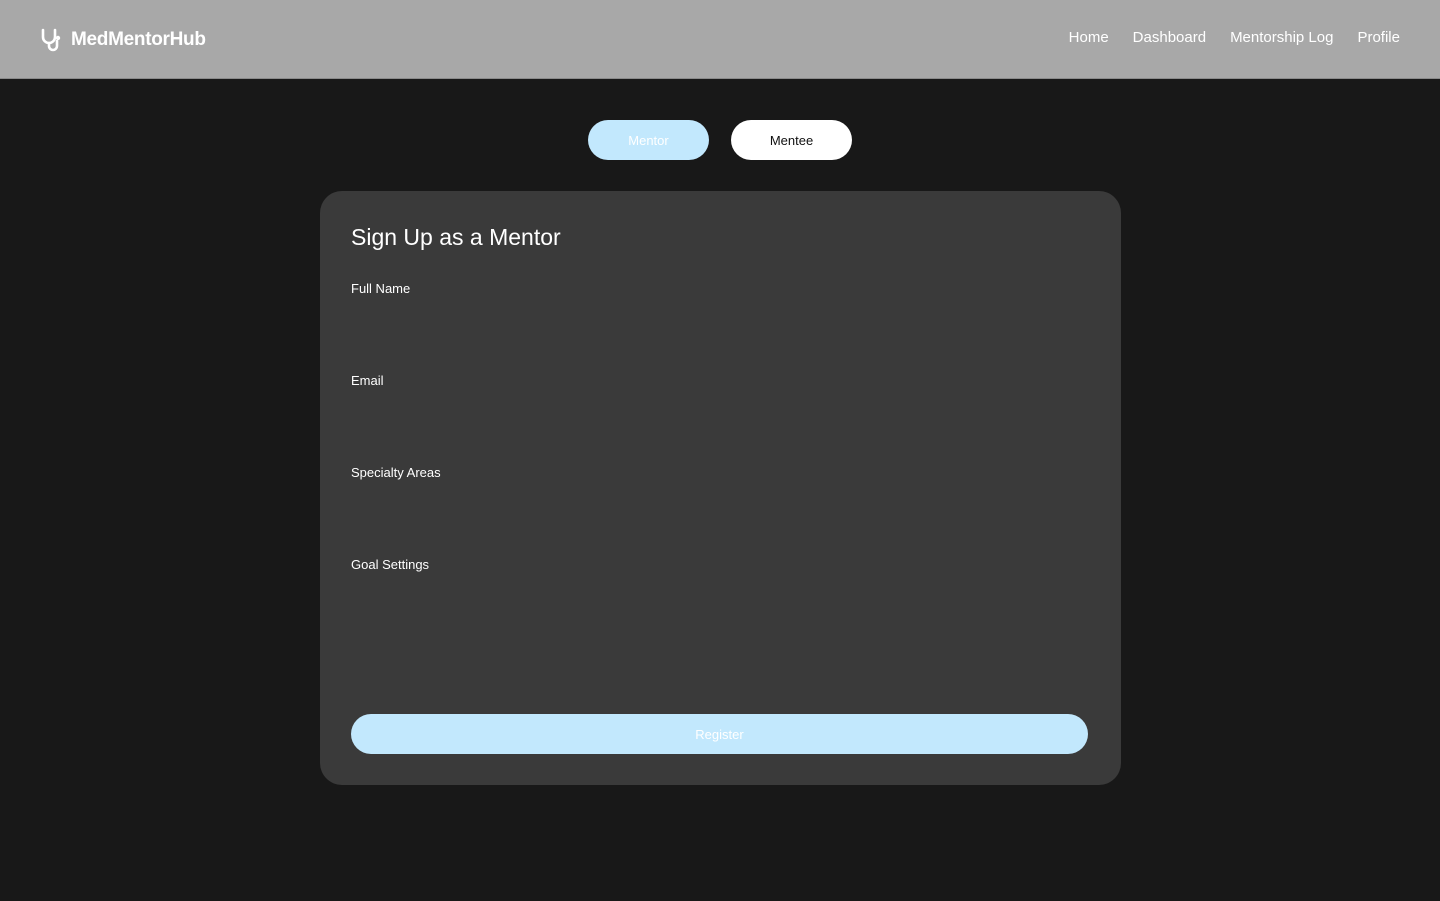  Describe the element at coordinates (719, 320) in the screenshot. I see `full-name-input` at that location.